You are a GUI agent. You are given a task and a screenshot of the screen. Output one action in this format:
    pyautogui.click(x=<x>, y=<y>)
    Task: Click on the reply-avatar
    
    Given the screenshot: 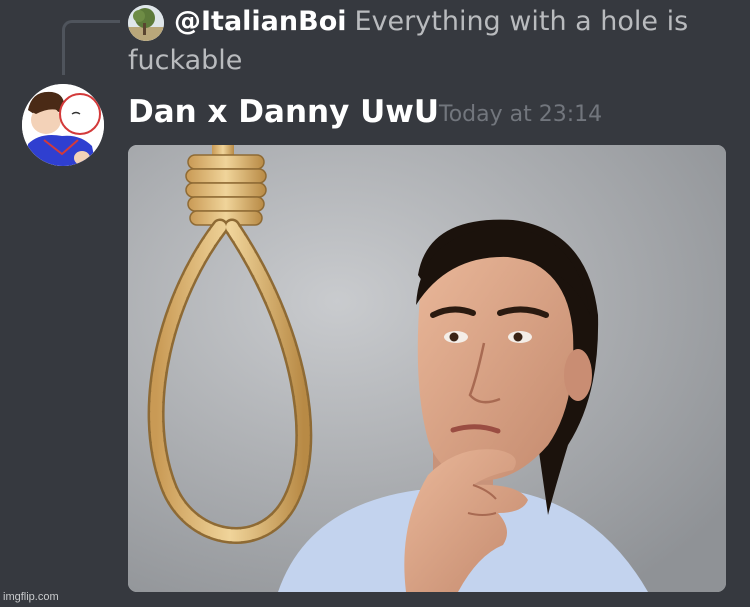 What is the action you would take?
    pyautogui.click(x=146, y=23)
    